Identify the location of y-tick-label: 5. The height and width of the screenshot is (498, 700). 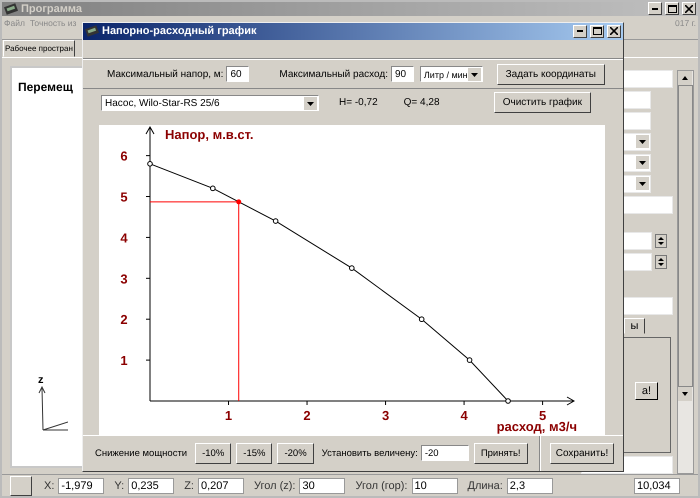
(124, 196).